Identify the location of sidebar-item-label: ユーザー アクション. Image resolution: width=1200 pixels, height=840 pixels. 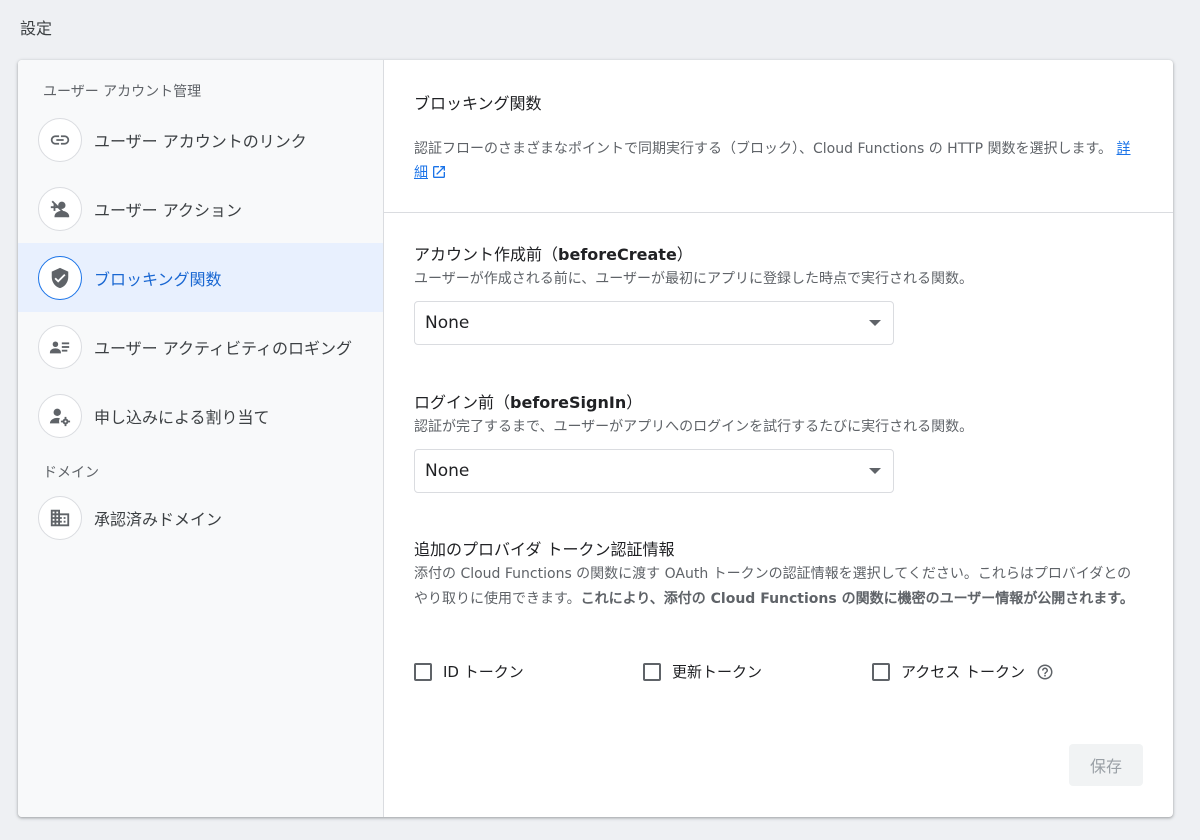
(168, 210).